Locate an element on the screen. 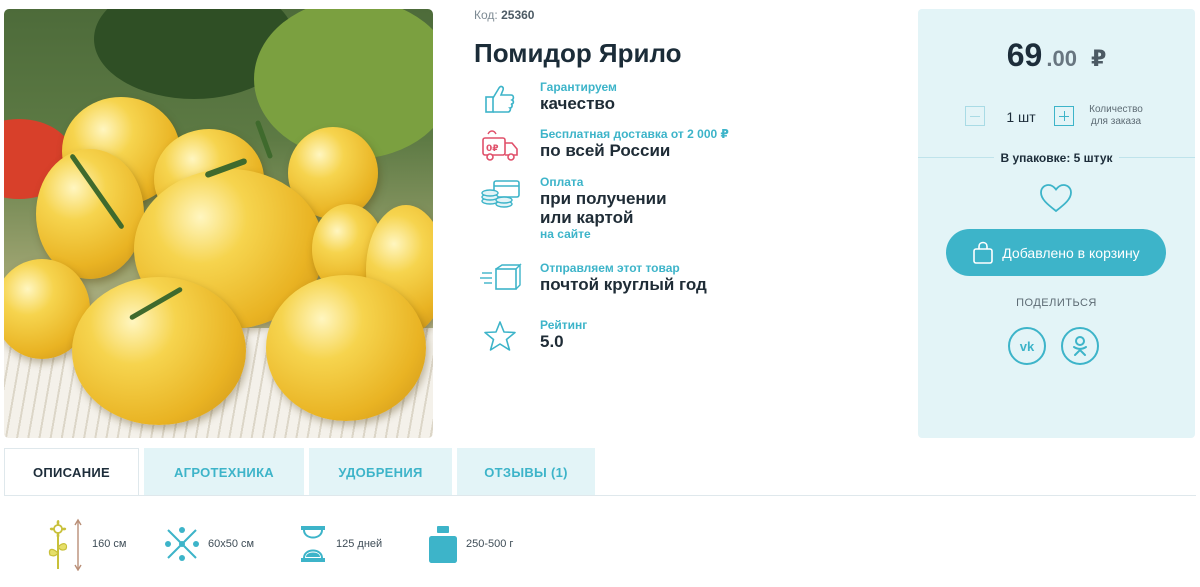 This screenshot has width=1200, height=587. tab-description: ОПИСАНИЕ is located at coordinates (71, 472).